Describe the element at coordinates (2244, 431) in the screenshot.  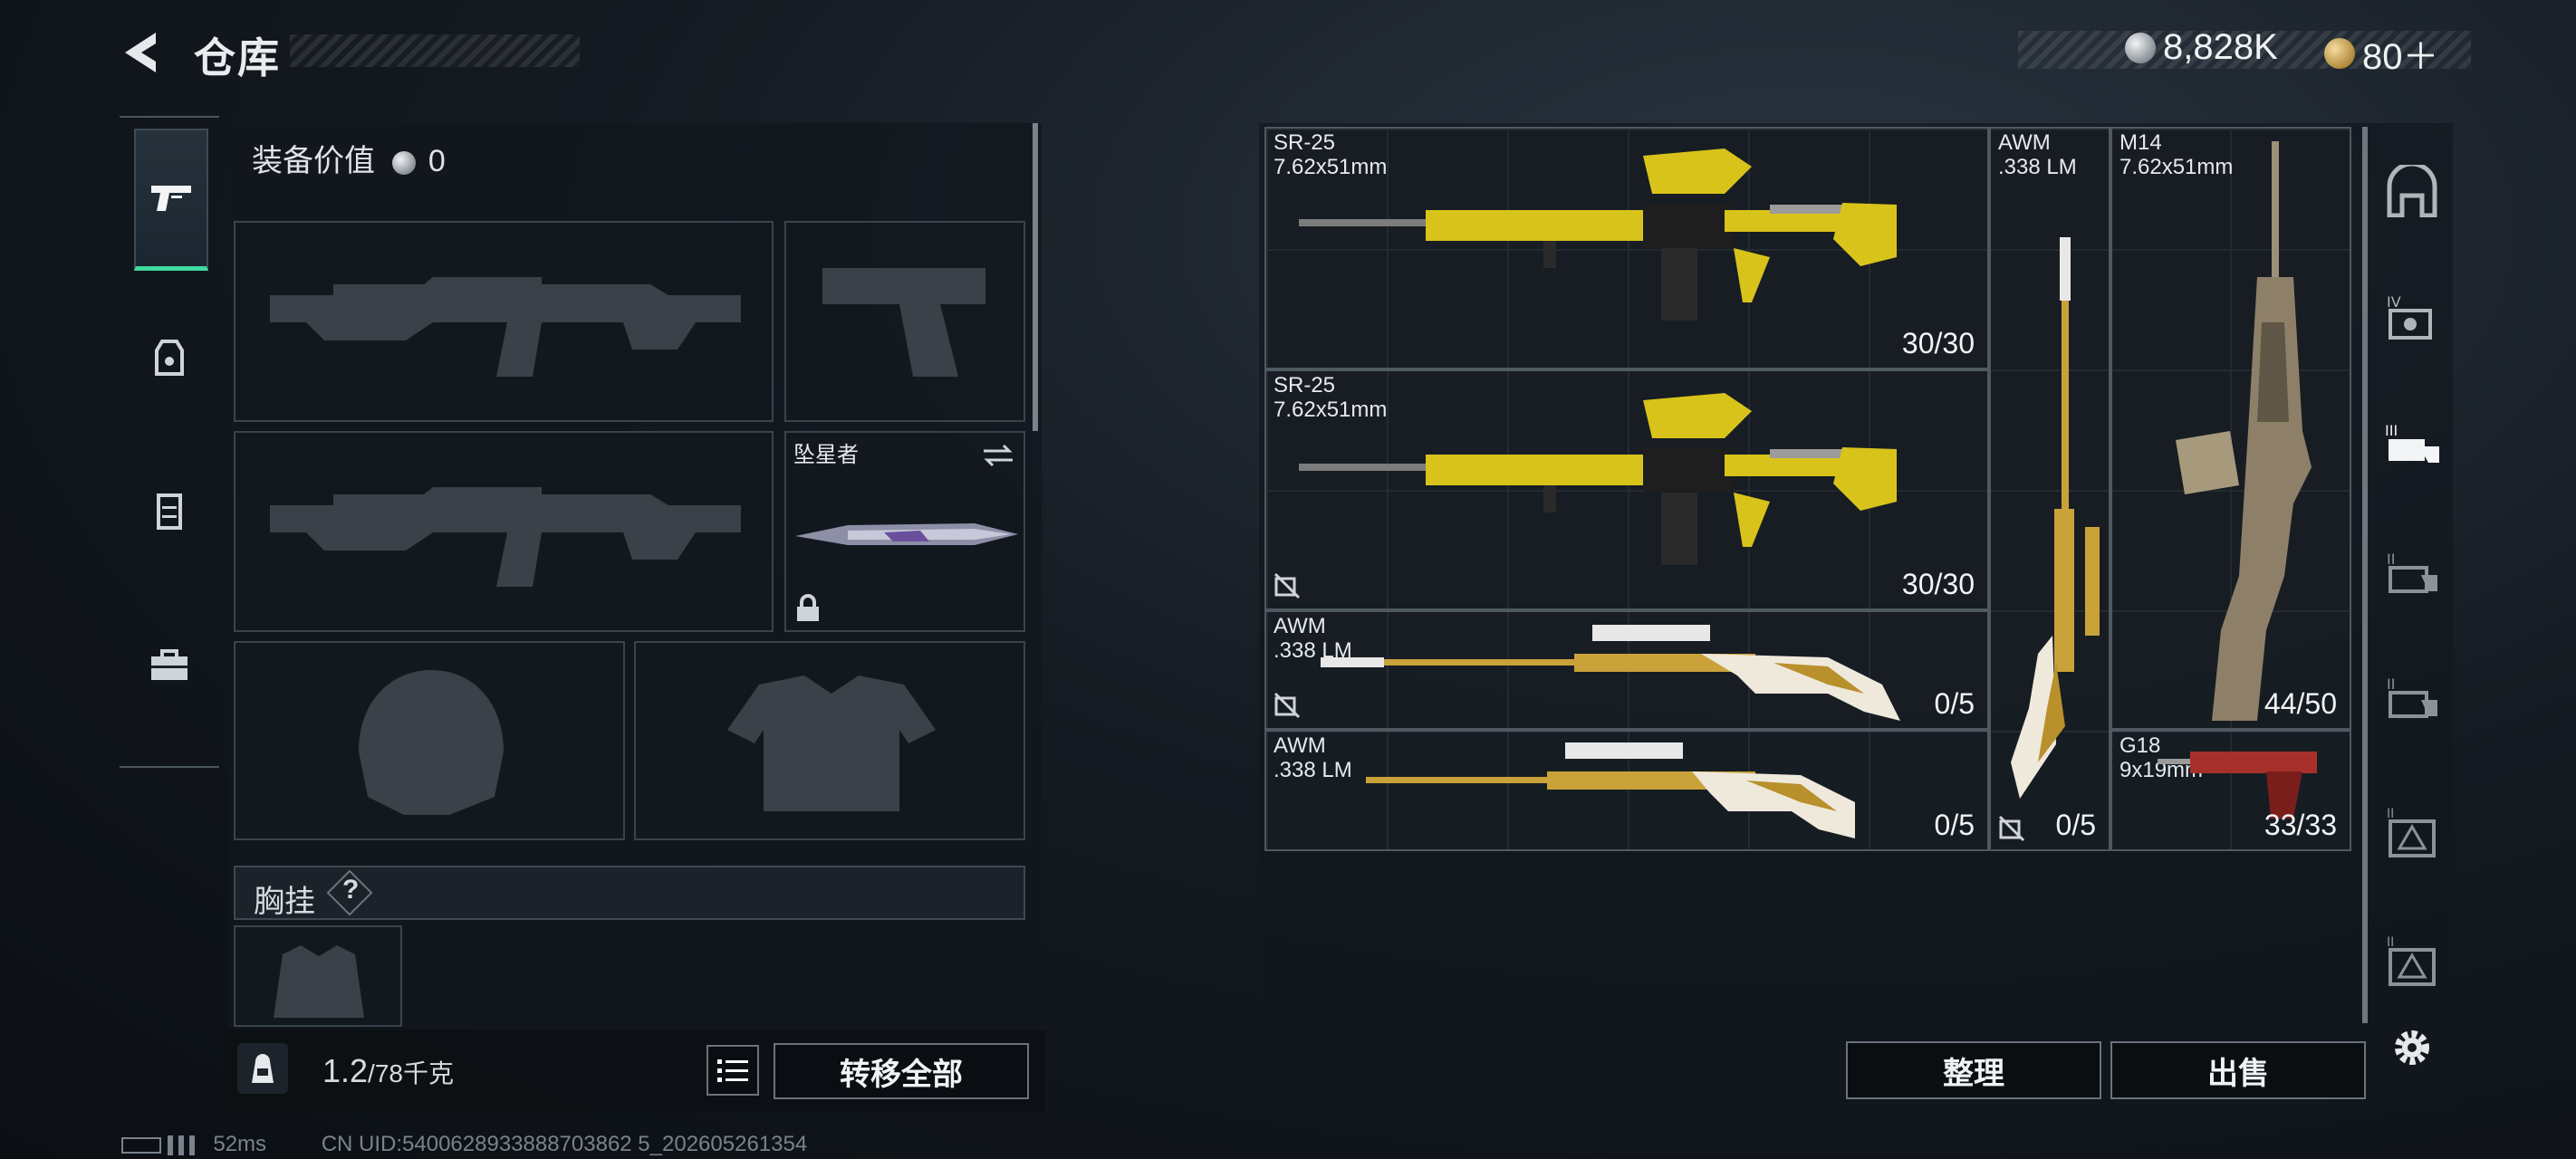
I see `m14-rifle-icon` at that location.